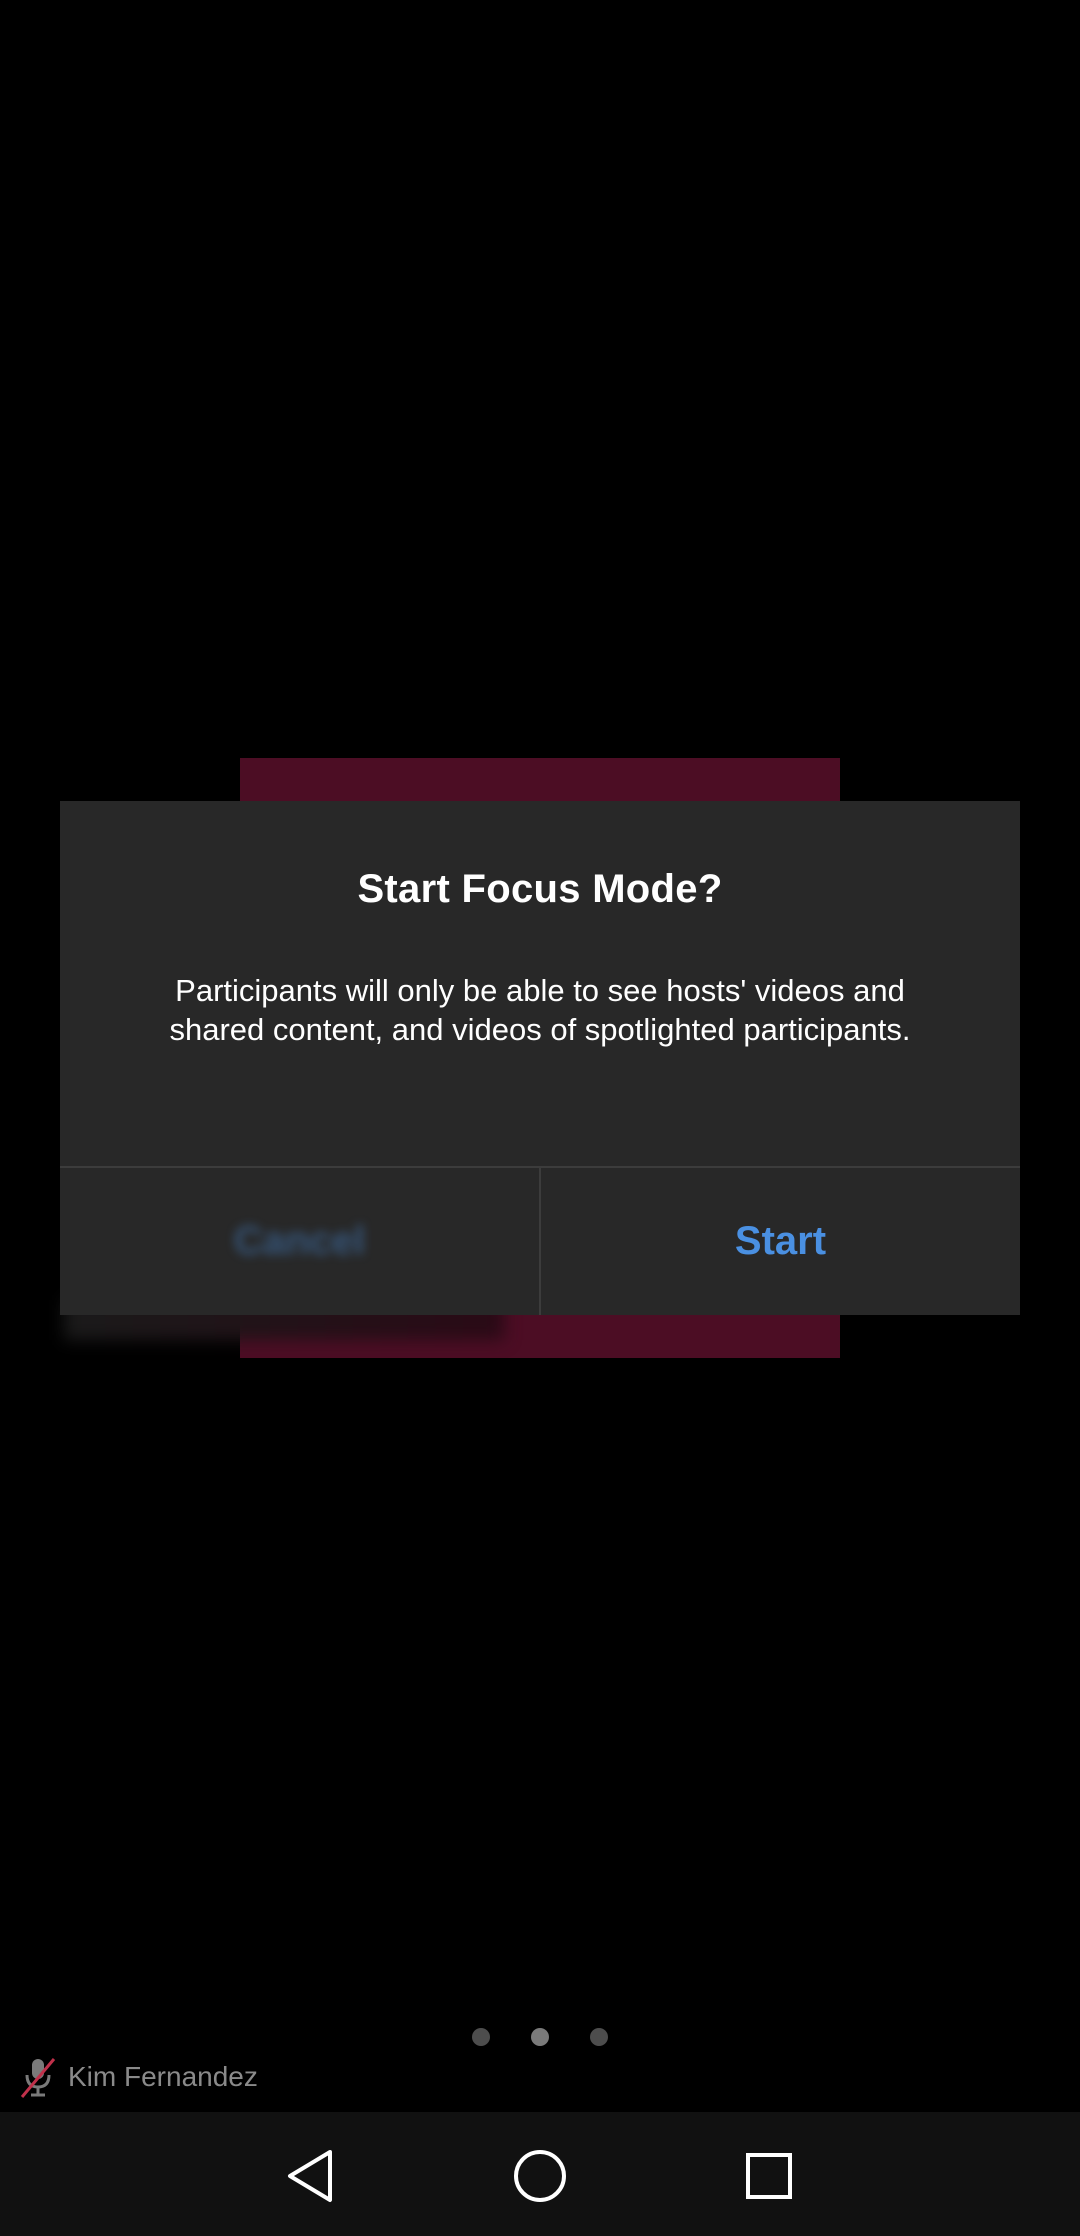  What do you see at coordinates (163, 2076) in the screenshot?
I see `participant-name: Kim Fernandez` at bounding box center [163, 2076].